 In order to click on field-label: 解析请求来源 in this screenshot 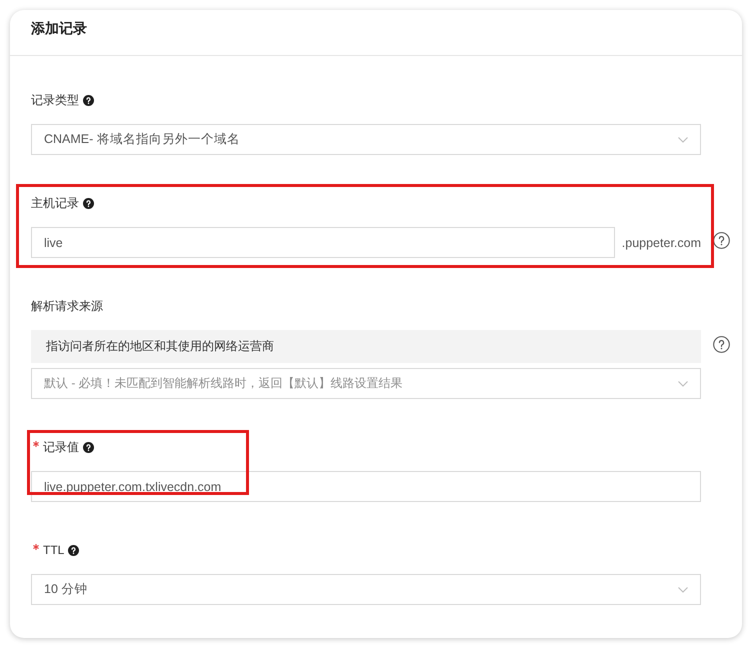, I will do `click(67, 306)`.